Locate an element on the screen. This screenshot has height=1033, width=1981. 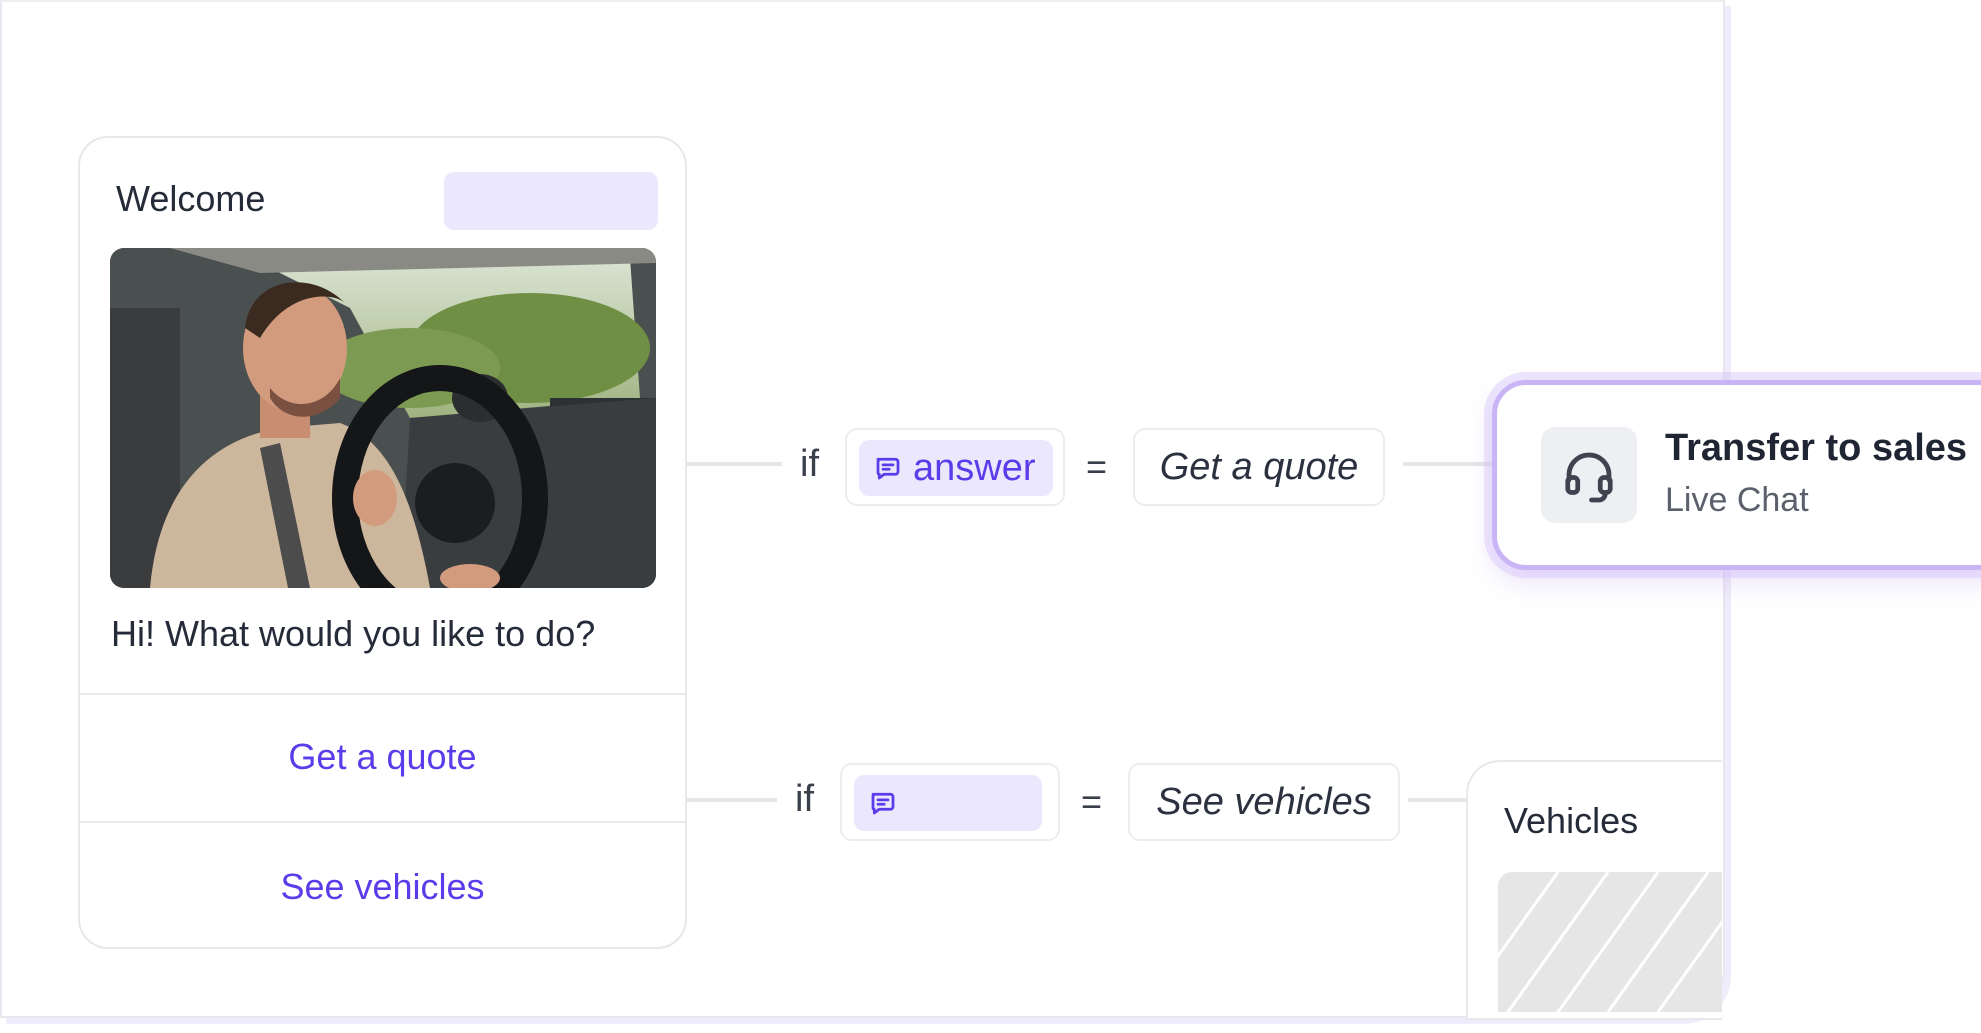
variable-chip-empty is located at coordinates (948, 803).